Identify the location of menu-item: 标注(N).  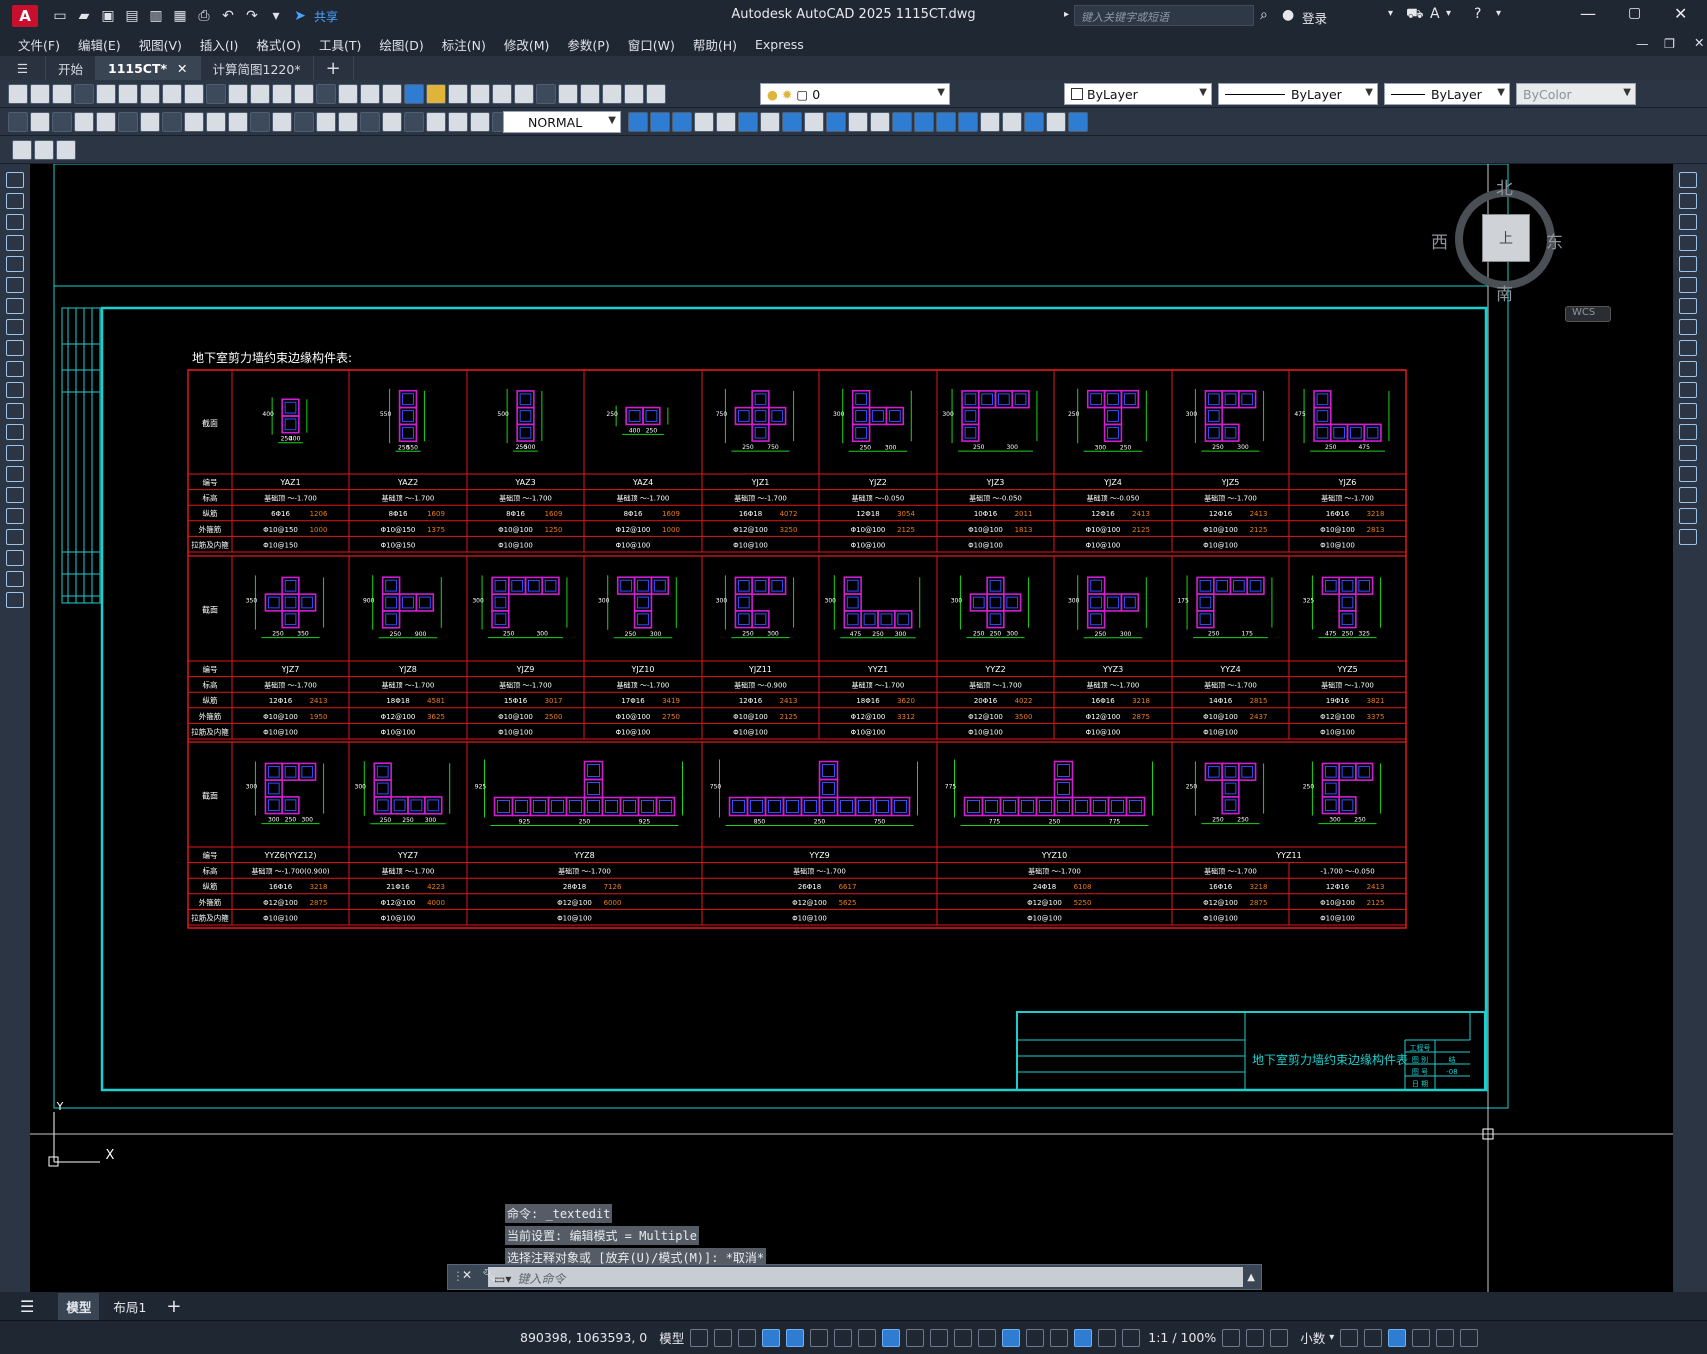
(464, 44).